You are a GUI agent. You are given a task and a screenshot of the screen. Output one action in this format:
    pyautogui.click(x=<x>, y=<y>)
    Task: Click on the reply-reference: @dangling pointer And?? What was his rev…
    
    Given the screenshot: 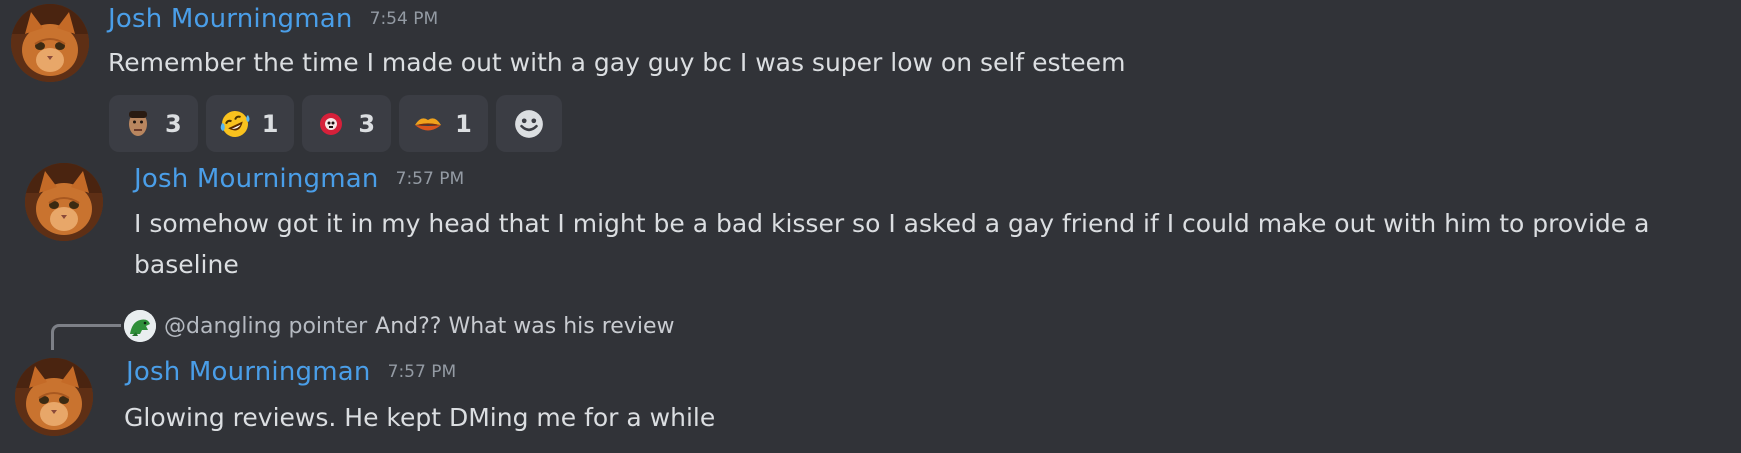 What is the action you would take?
    pyautogui.click(x=399, y=326)
    